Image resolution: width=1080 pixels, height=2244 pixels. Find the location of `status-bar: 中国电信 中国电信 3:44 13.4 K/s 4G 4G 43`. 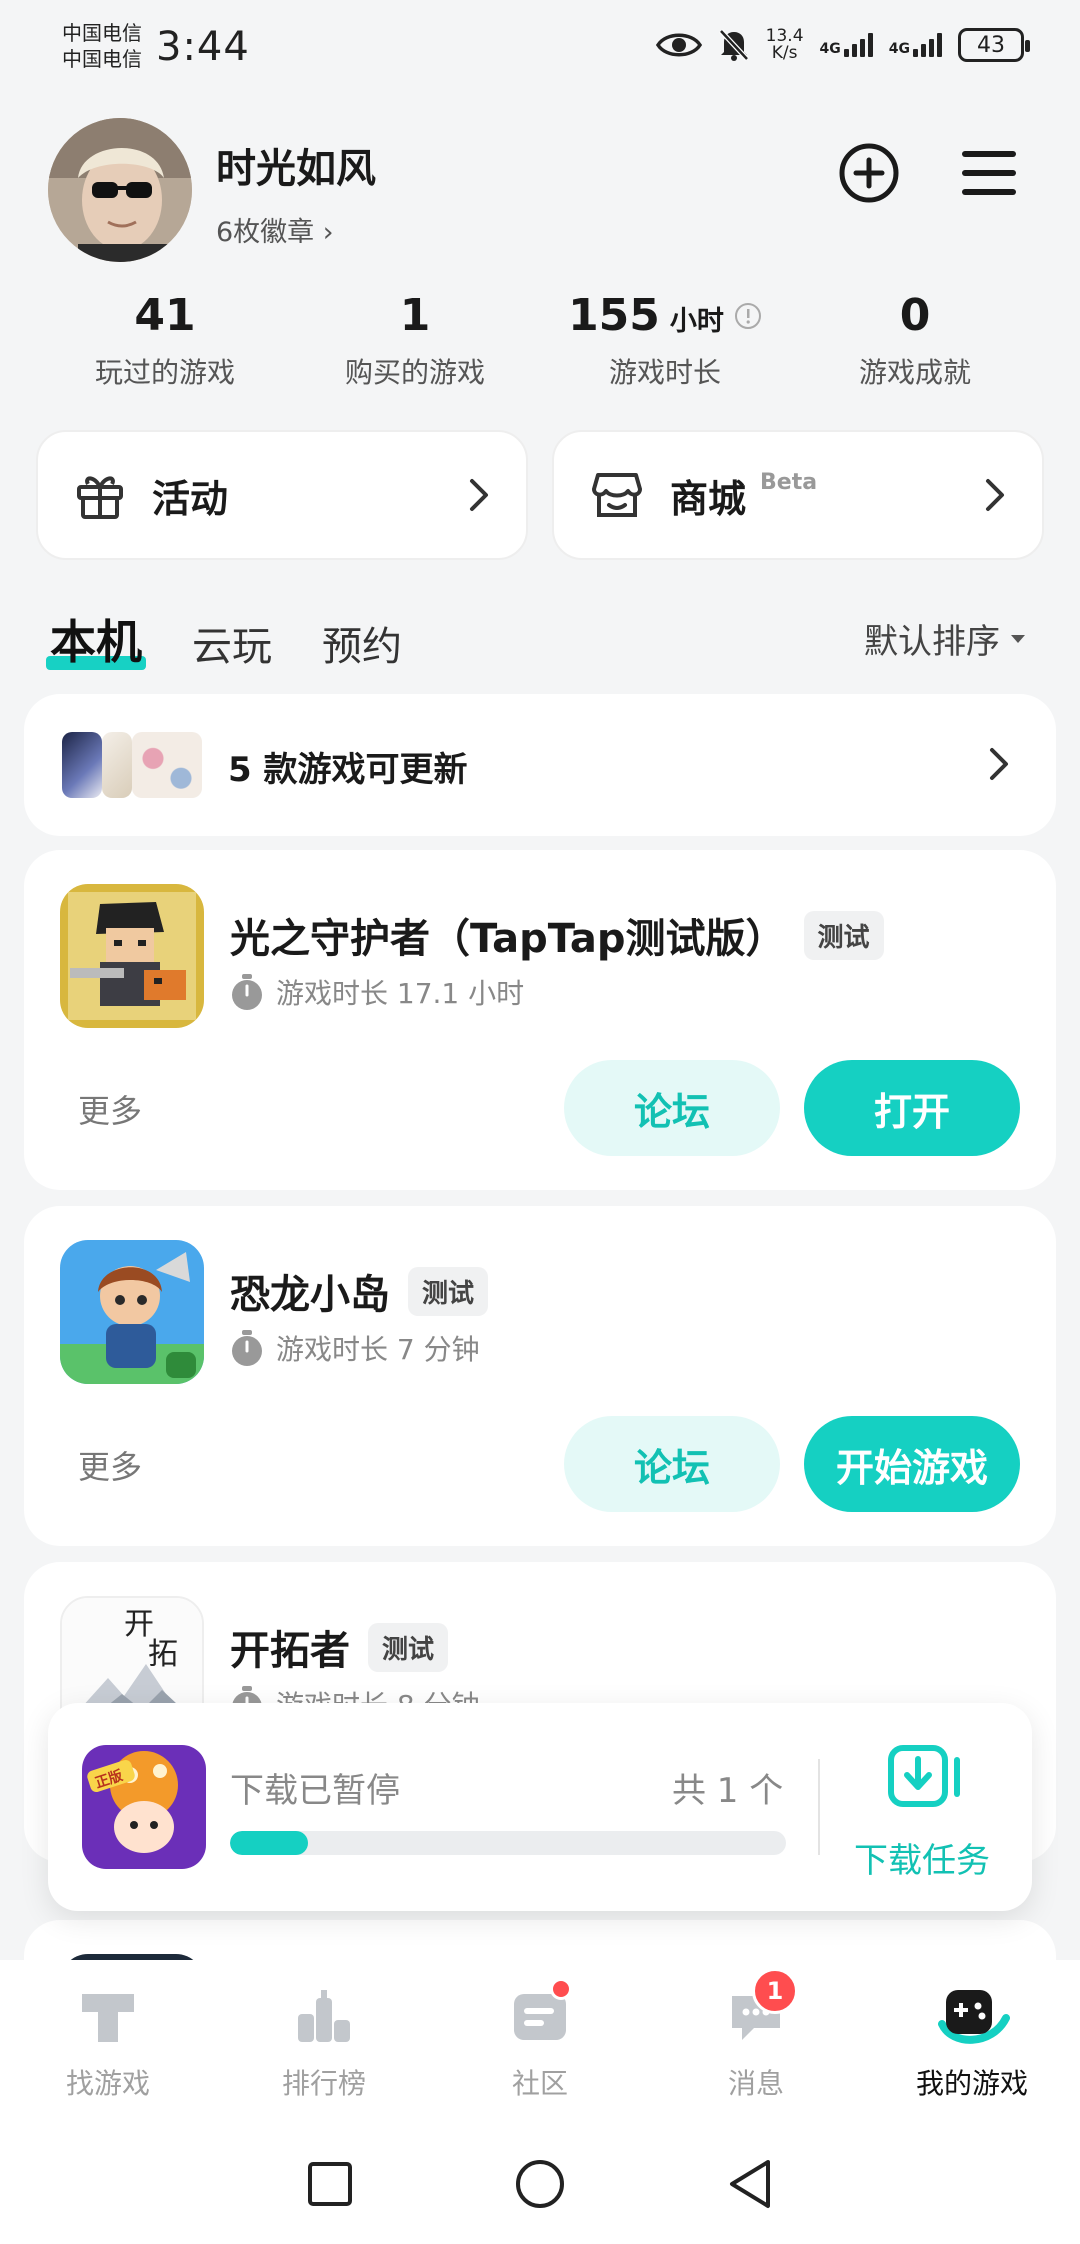

status-bar: 中国电信 中国电信 3:44 13.4 K/s 4G 4G 43 is located at coordinates (540, 45).